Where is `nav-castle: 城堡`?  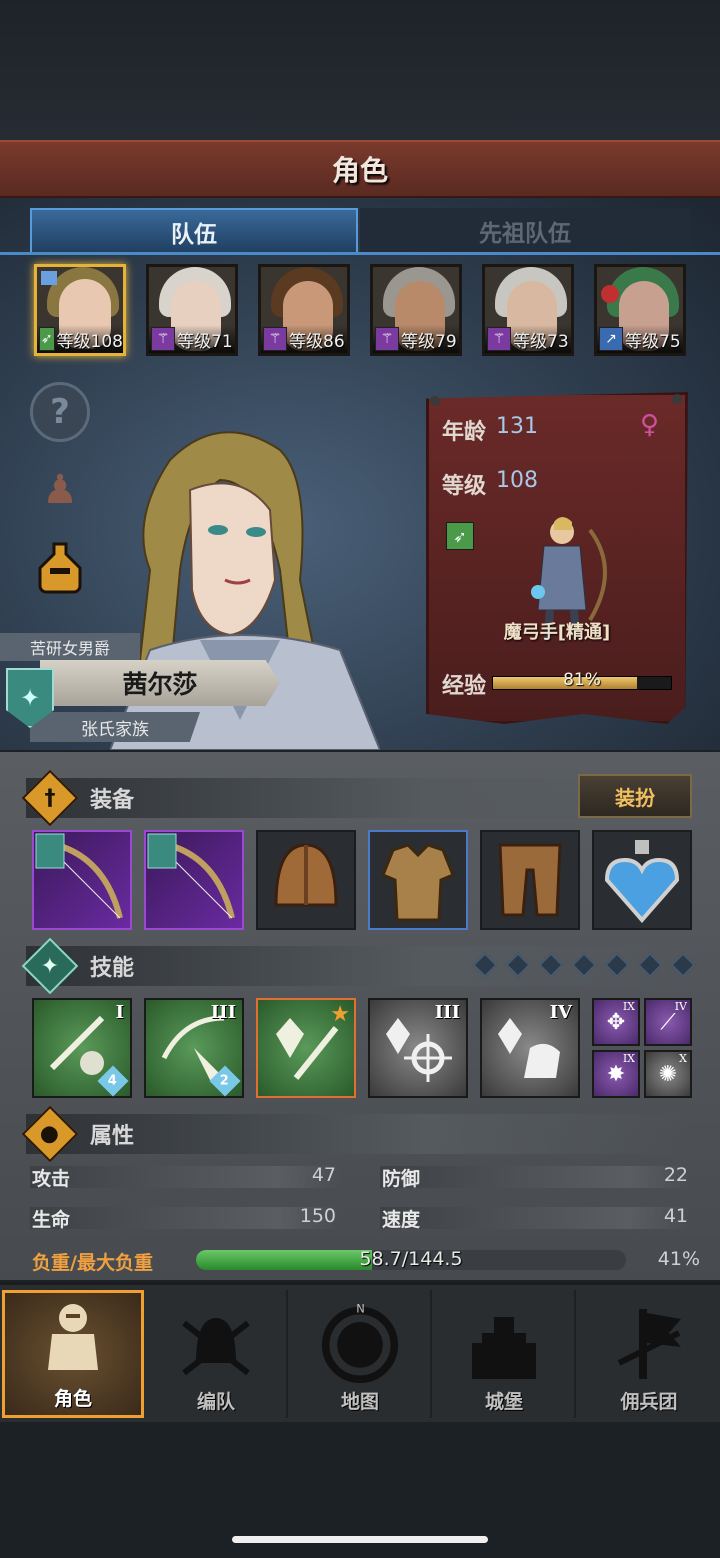 nav-castle: 城堡 is located at coordinates (505, 1354).